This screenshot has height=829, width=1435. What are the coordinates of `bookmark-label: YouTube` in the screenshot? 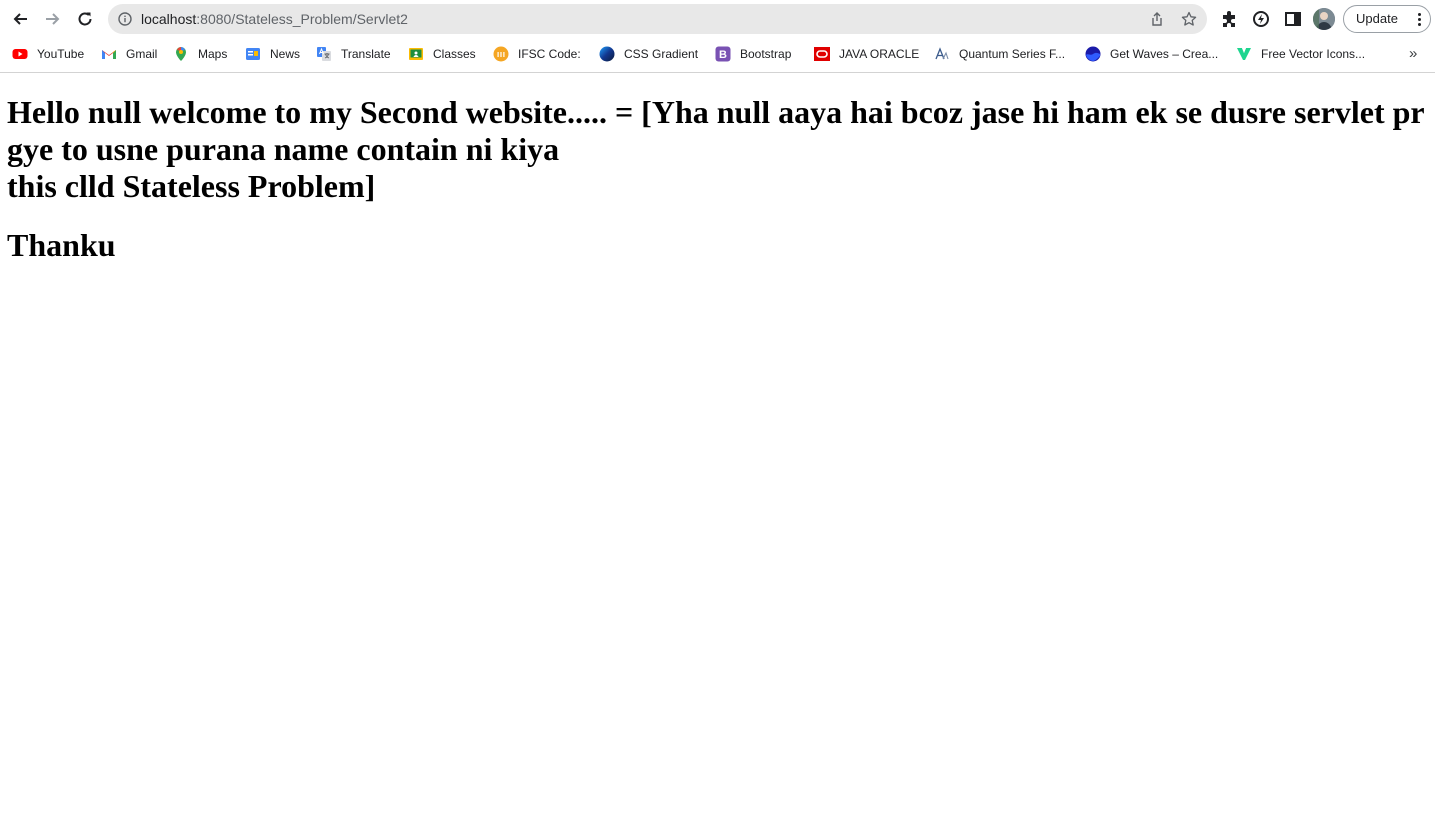 It's located at (61, 54).